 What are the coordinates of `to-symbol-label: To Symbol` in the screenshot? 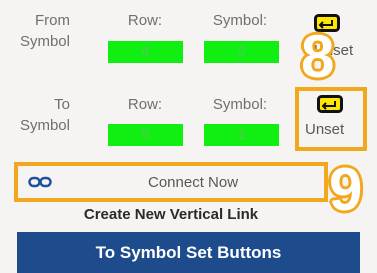 It's located at (42, 115).